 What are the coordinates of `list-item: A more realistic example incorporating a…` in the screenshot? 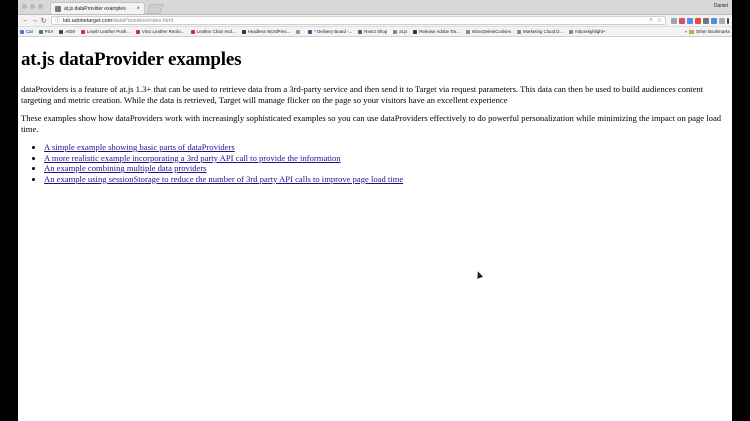 It's located at (385, 158).